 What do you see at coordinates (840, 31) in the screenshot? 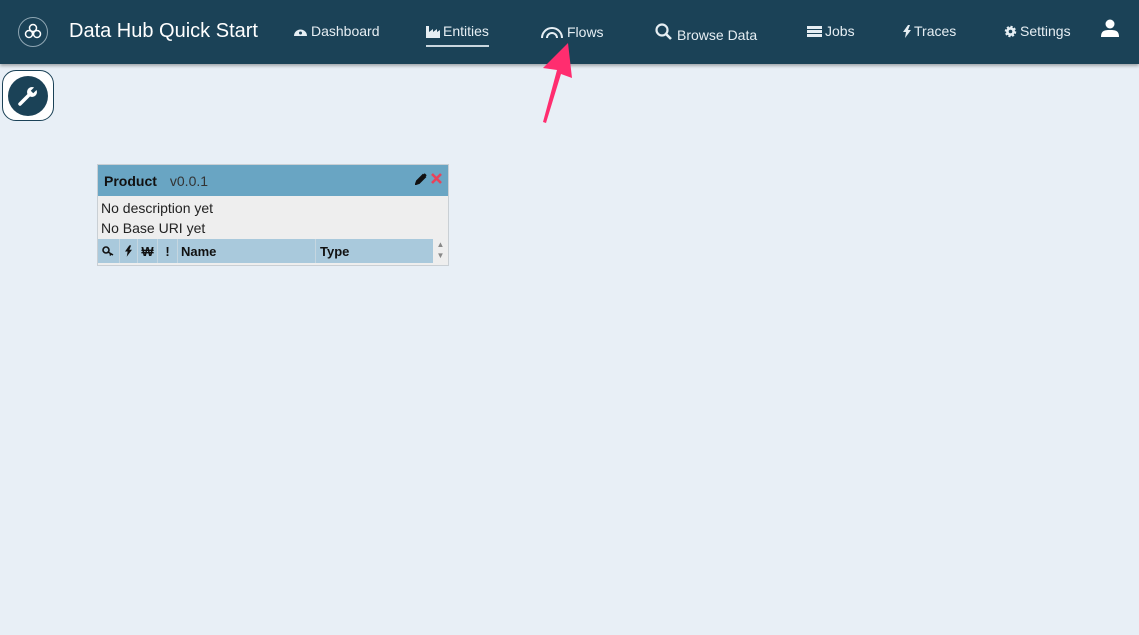
I see `nav-label: Jobs` at bounding box center [840, 31].